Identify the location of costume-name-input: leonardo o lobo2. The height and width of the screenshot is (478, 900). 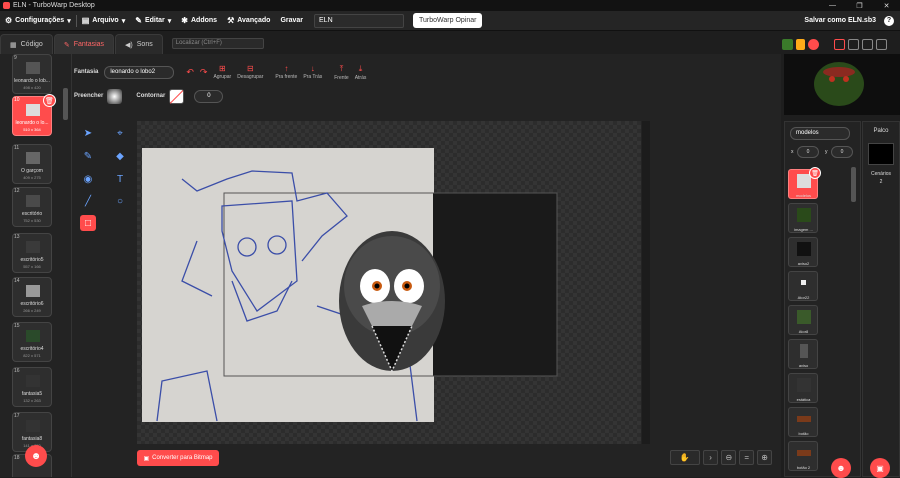
(139, 72).